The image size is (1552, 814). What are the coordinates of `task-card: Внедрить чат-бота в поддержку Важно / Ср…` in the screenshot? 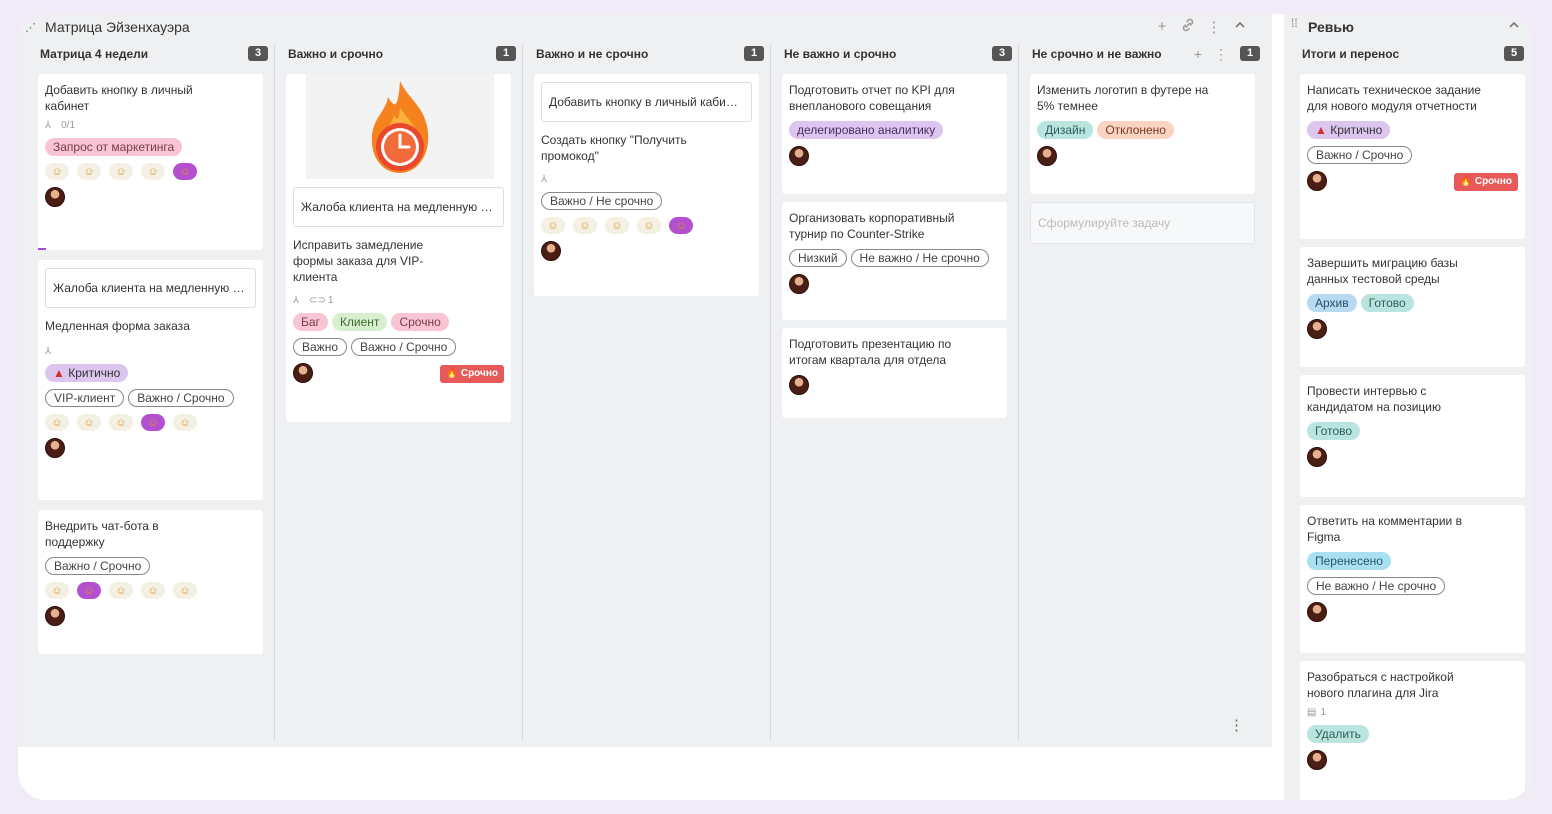 It's located at (150, 582).